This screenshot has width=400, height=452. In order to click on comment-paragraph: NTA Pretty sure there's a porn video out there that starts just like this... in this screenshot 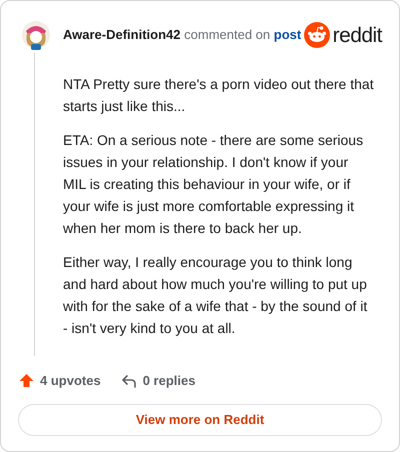, I will do `click(218, 95)`.